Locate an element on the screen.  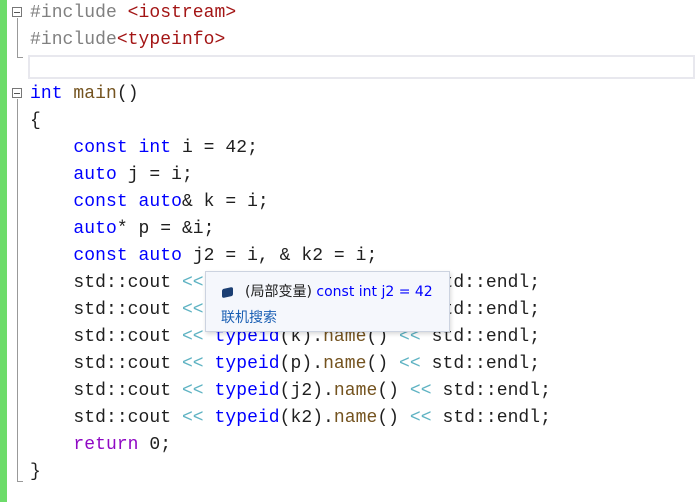
fold-toggle-includes is located at coordinates (17, 12).